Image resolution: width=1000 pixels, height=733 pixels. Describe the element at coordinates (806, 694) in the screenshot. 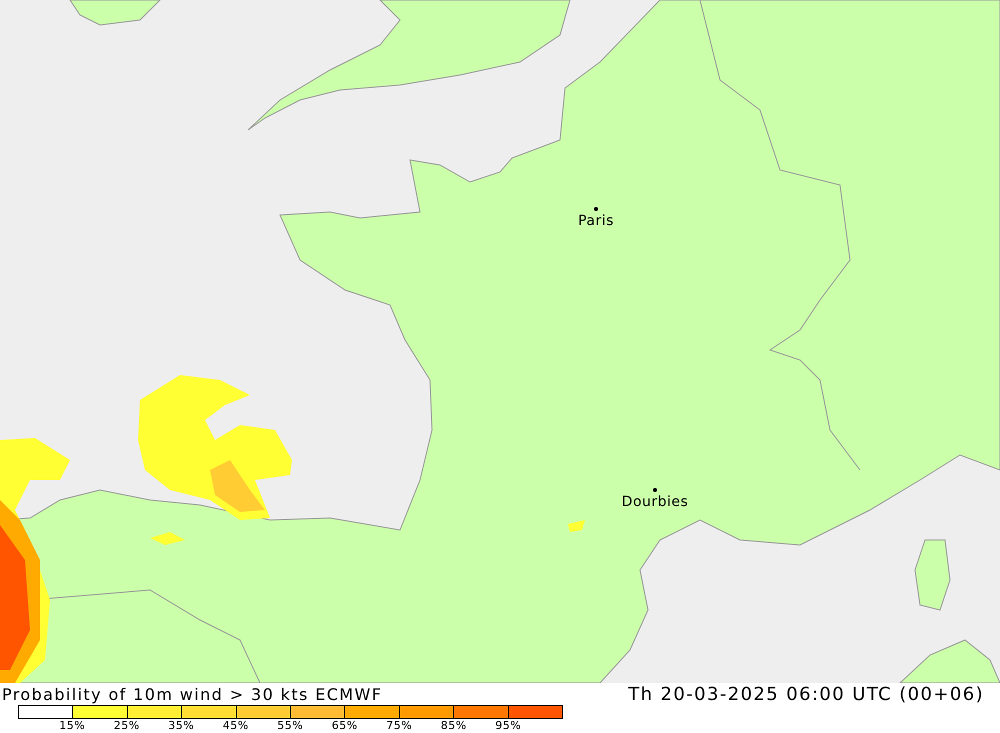

I see `valid-time: Th 20-03-2025 06:00 UTC (00+06)` at that location.